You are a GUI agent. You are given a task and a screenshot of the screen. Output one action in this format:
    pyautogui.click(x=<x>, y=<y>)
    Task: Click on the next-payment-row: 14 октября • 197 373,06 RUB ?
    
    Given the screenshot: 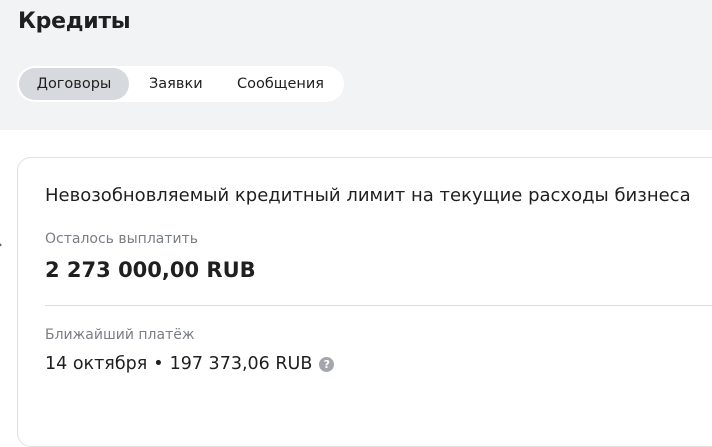 What is the action you would take?
    pyautogui.click(x=190, y=364)
    